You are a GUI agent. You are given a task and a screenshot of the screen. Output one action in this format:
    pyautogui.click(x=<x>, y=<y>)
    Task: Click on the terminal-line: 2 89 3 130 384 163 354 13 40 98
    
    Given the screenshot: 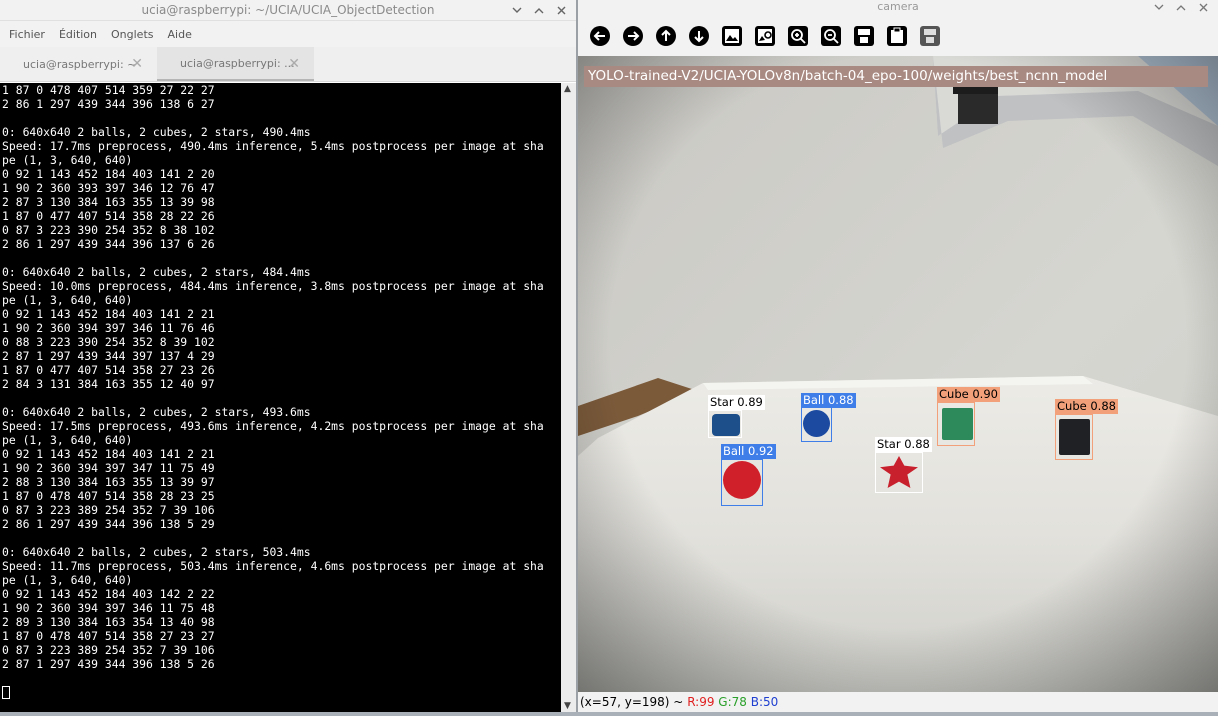 What is the action you would take?
    pyautogui.click(x=108, y=622)
    